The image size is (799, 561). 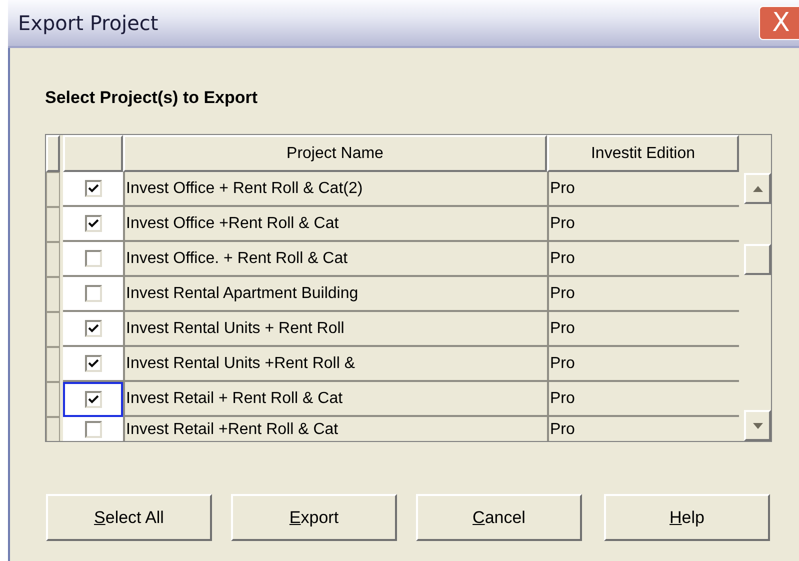 What do you see at coordinates (152, 98) in the screenshot?
I see `section-heading: Select Project(s) to Export` at bounding box center [152, 98].